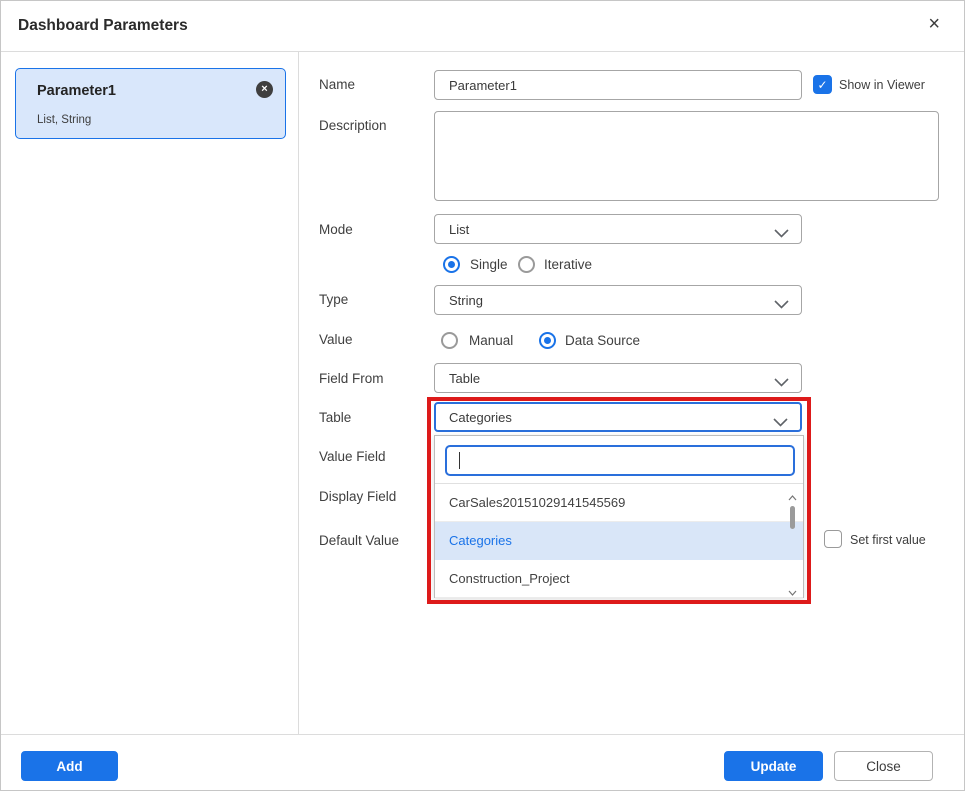  Describe the element at coordinates (822, 84) in the screenshot. I see `show-in-viewer-checkbox: ✓` at that location.